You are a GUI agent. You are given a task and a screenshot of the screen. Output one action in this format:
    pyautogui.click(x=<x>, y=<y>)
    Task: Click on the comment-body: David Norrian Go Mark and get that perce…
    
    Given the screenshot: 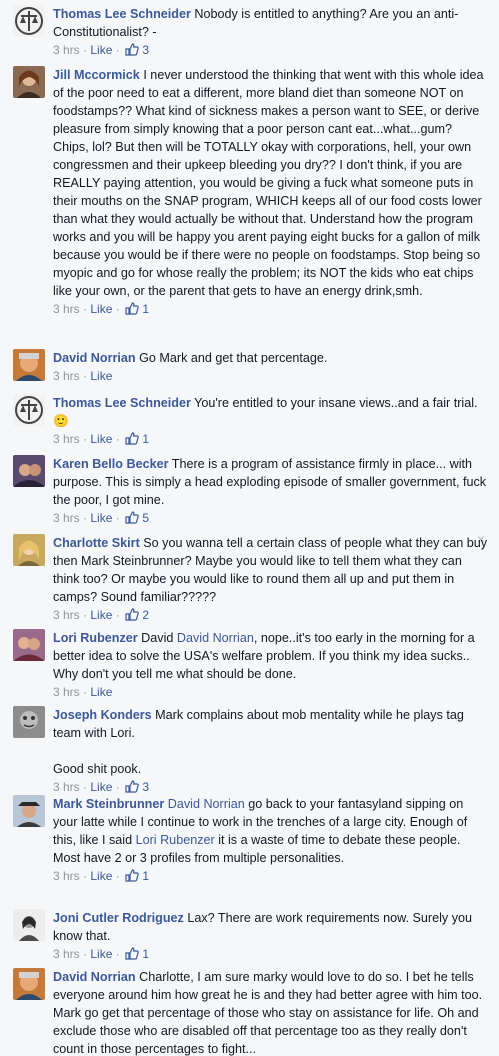 What is the action you would take?
    pyautogui.click(x=270, y=367)
    